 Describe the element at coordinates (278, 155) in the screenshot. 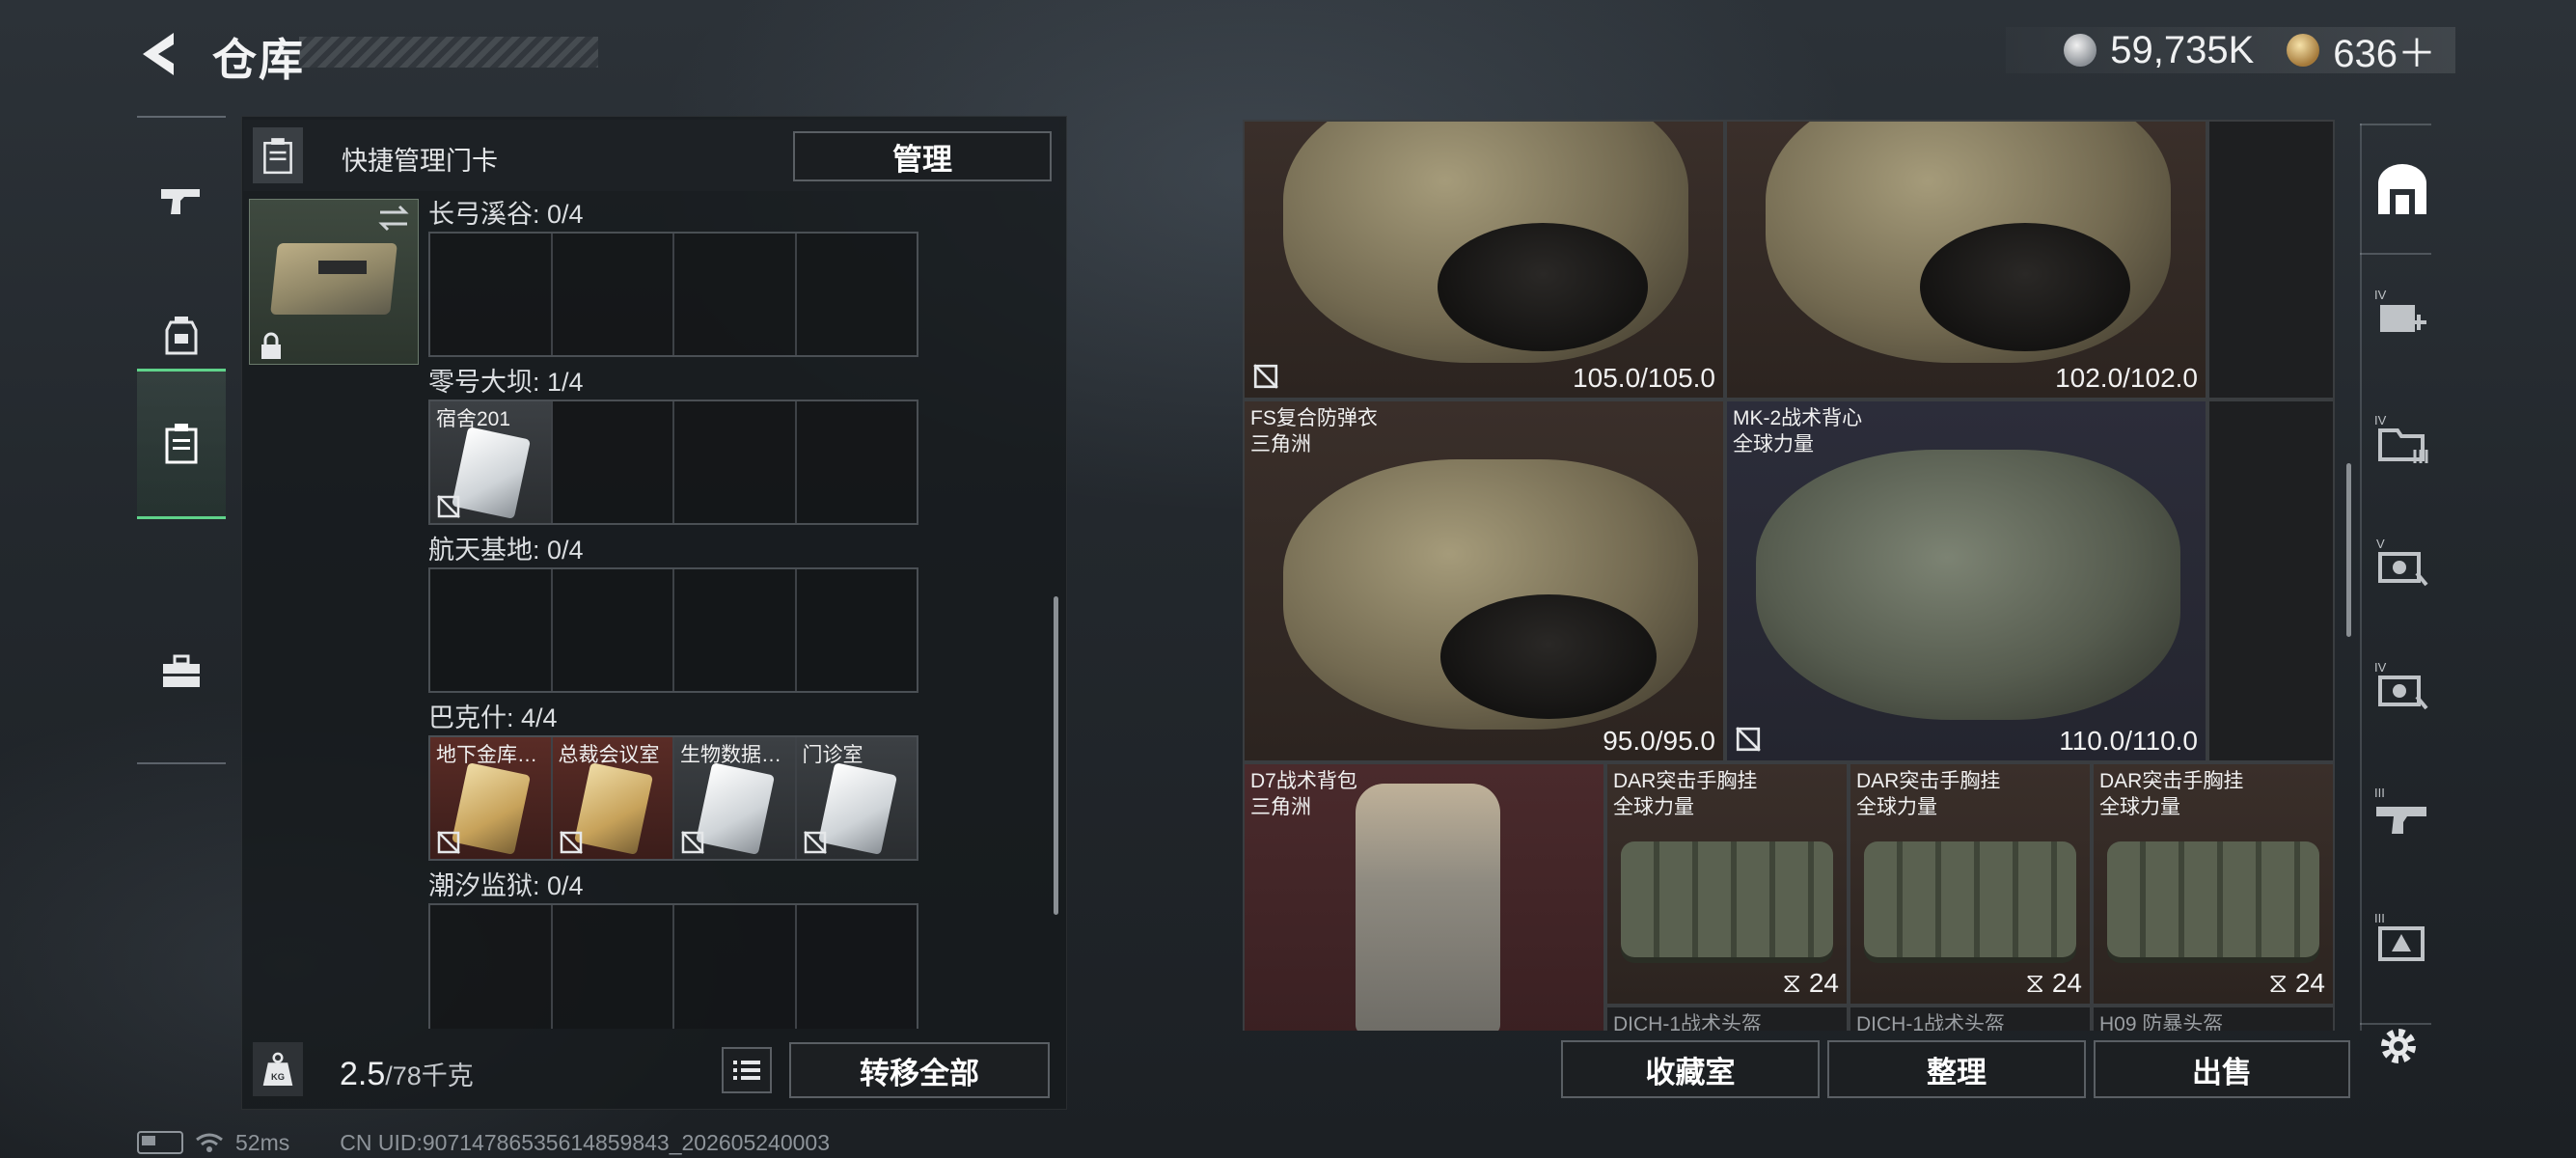

I see `keycard-holder-icon` at that location.